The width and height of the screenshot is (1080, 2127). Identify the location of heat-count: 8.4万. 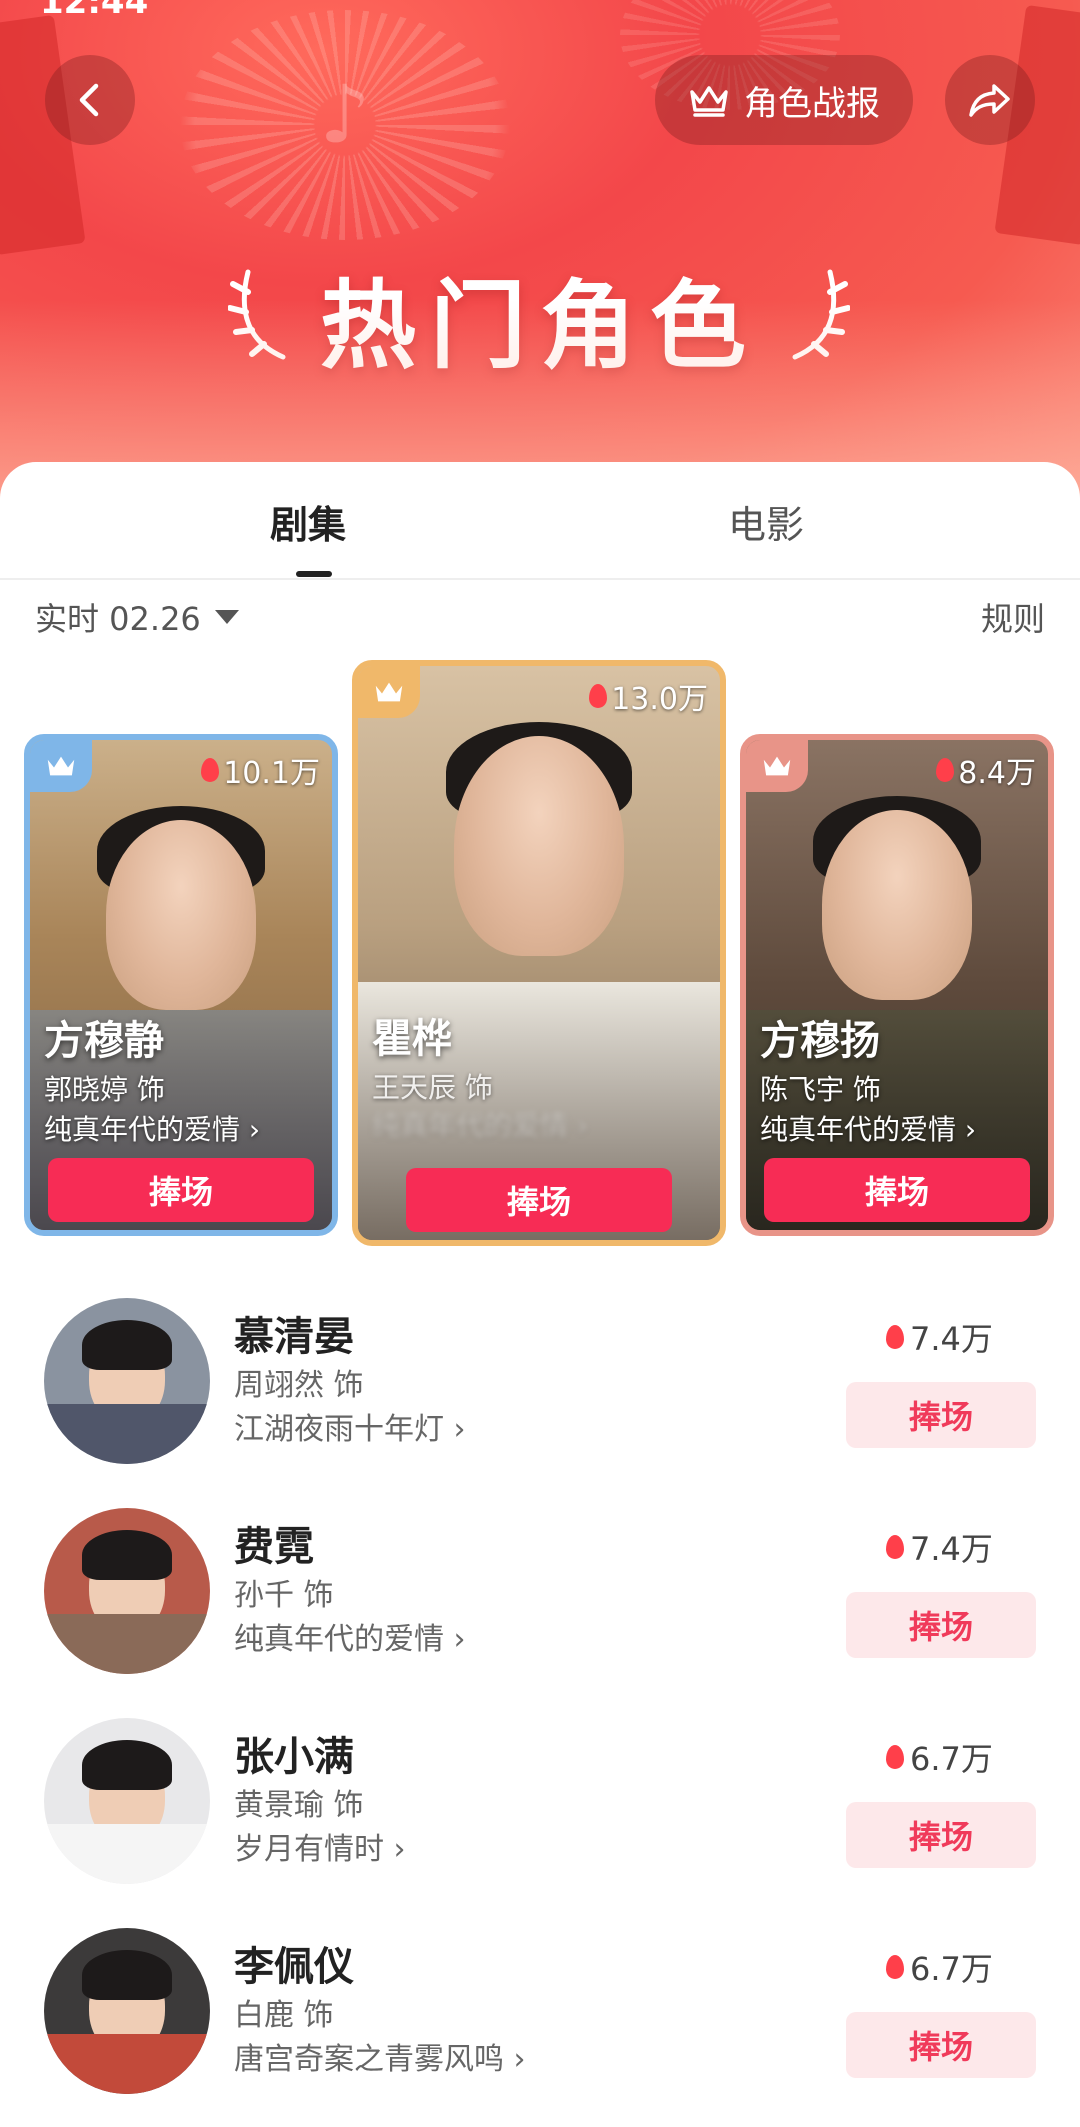
(986, 770).